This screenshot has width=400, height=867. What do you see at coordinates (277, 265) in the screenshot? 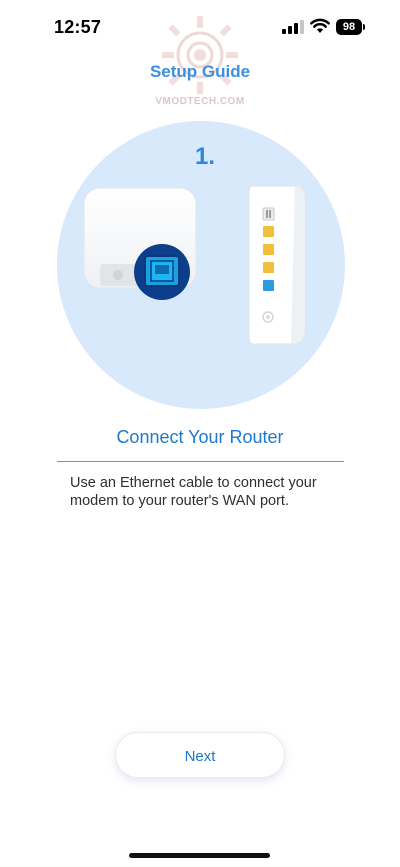
I see `modem-icon` at bounding box center [277, 265].